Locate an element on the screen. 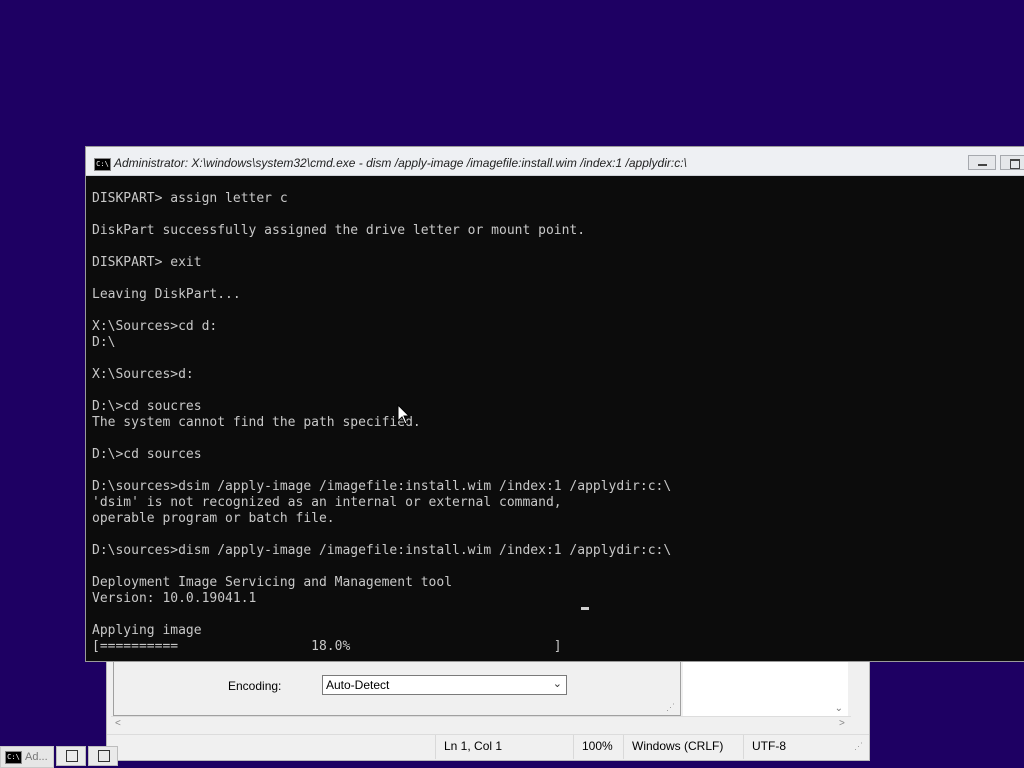 The height and width of the screenshot is (768, 1024). taskbar-restore-button is located at coordinates (71, 756).